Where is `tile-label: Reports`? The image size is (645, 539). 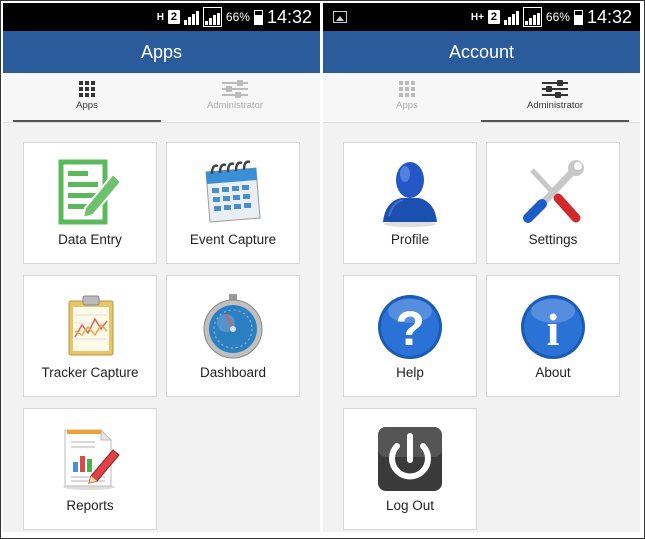 tile-label: Reports is located at coordinates (90, 505).